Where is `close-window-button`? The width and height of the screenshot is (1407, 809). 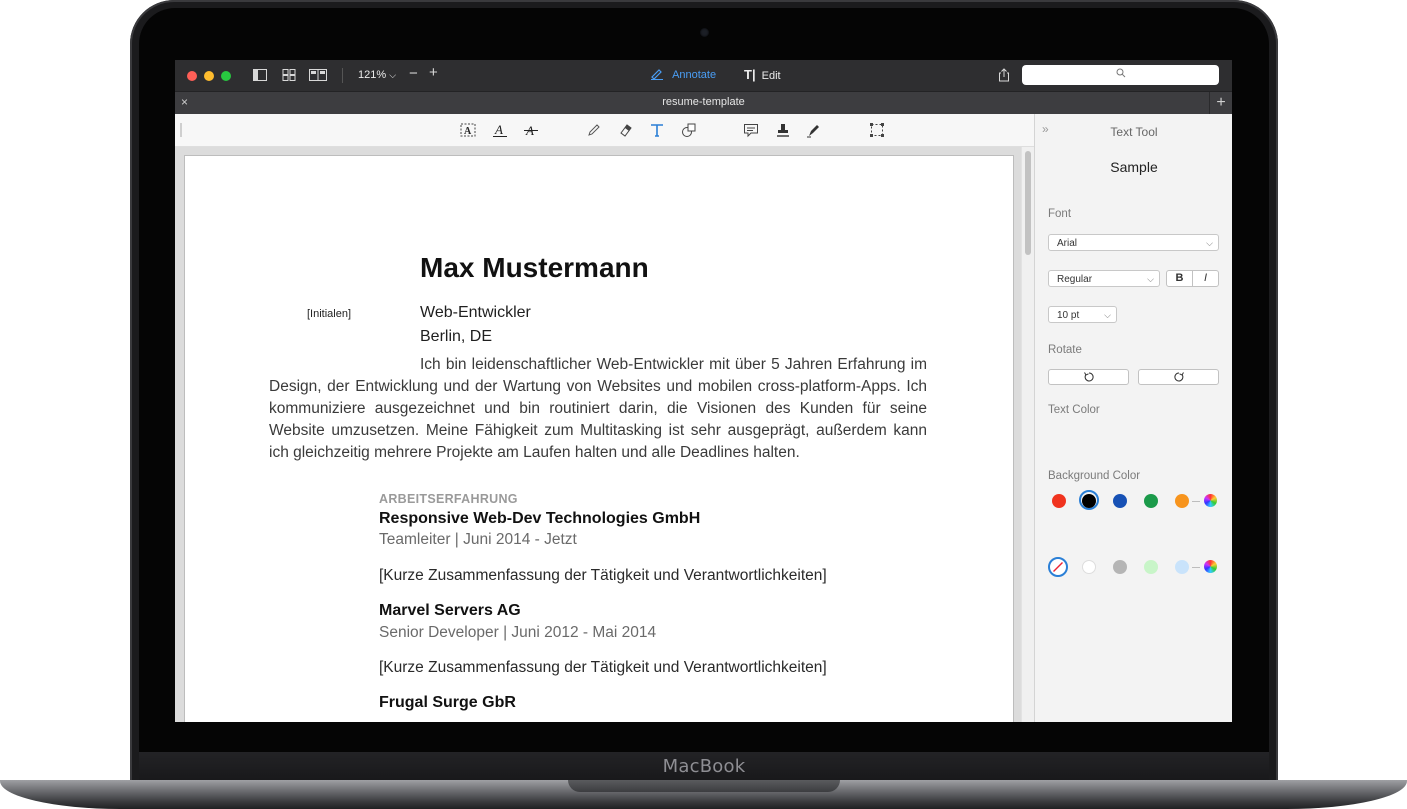 close-window-button is located at coordinates (192, 76).